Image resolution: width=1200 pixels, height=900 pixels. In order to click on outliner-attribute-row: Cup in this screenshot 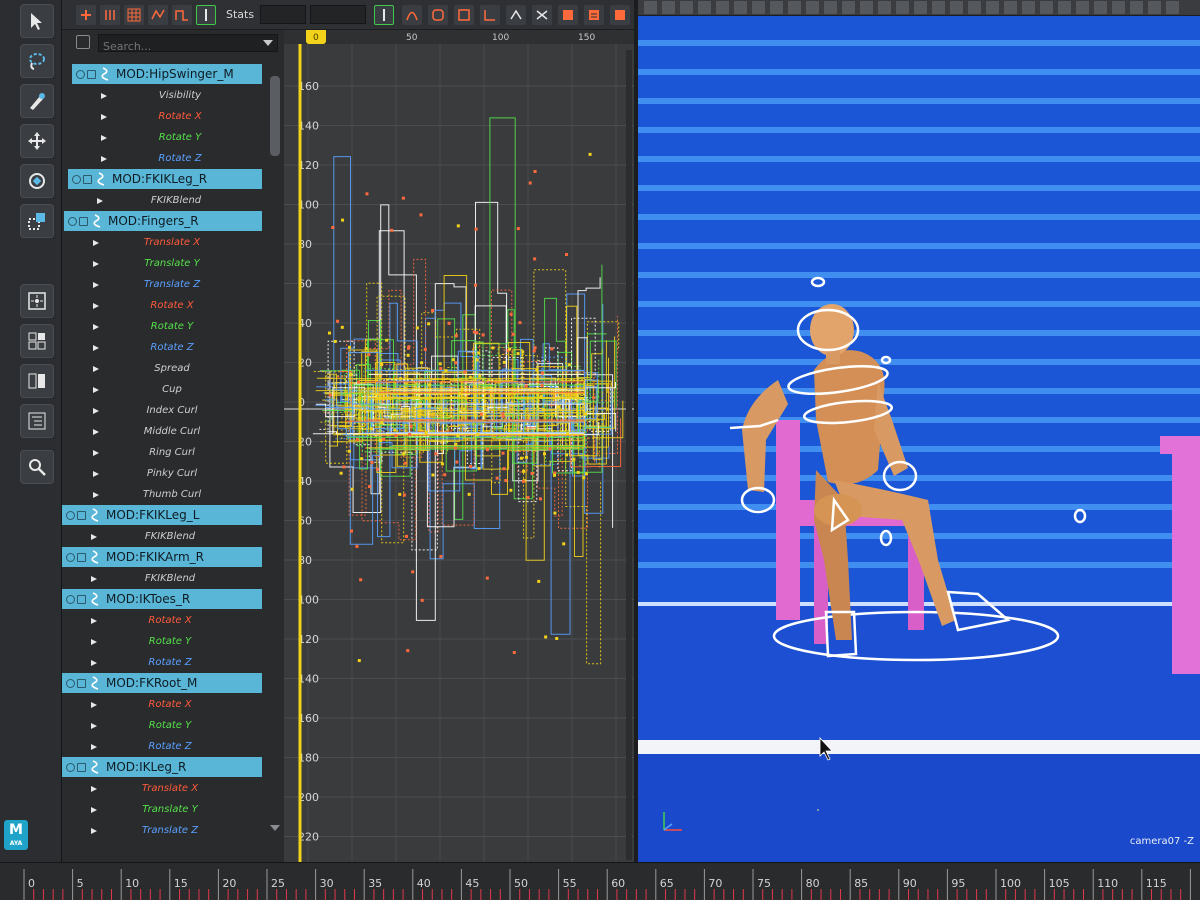, I will do `click(149, 389)`.